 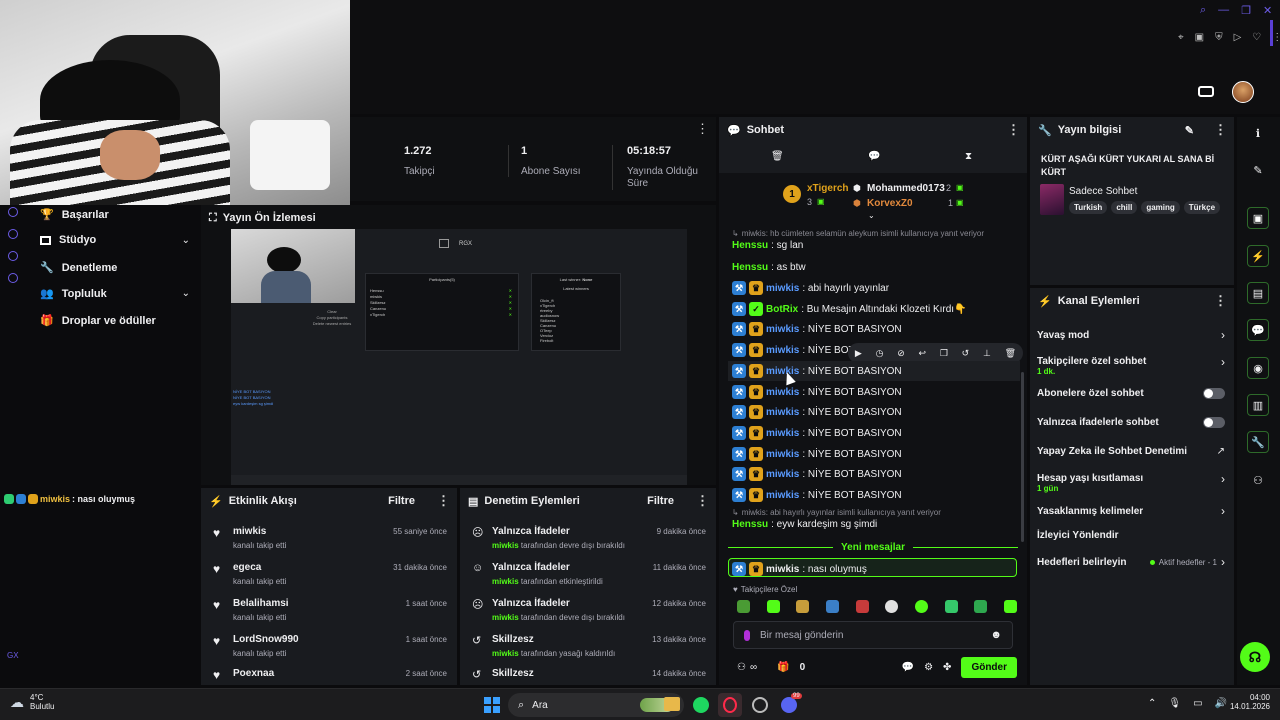 I want to click on opera-icon, so click(x=730, y=705).